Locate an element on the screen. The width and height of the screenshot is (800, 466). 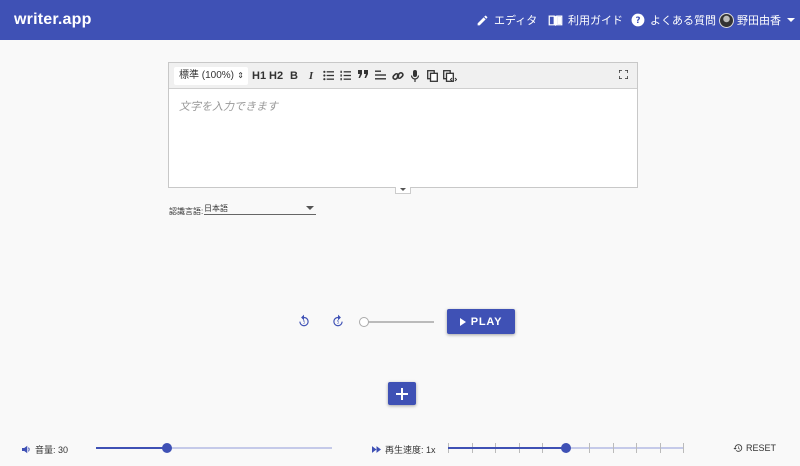
fullscreen-icon is located at coordinates (623, 74).